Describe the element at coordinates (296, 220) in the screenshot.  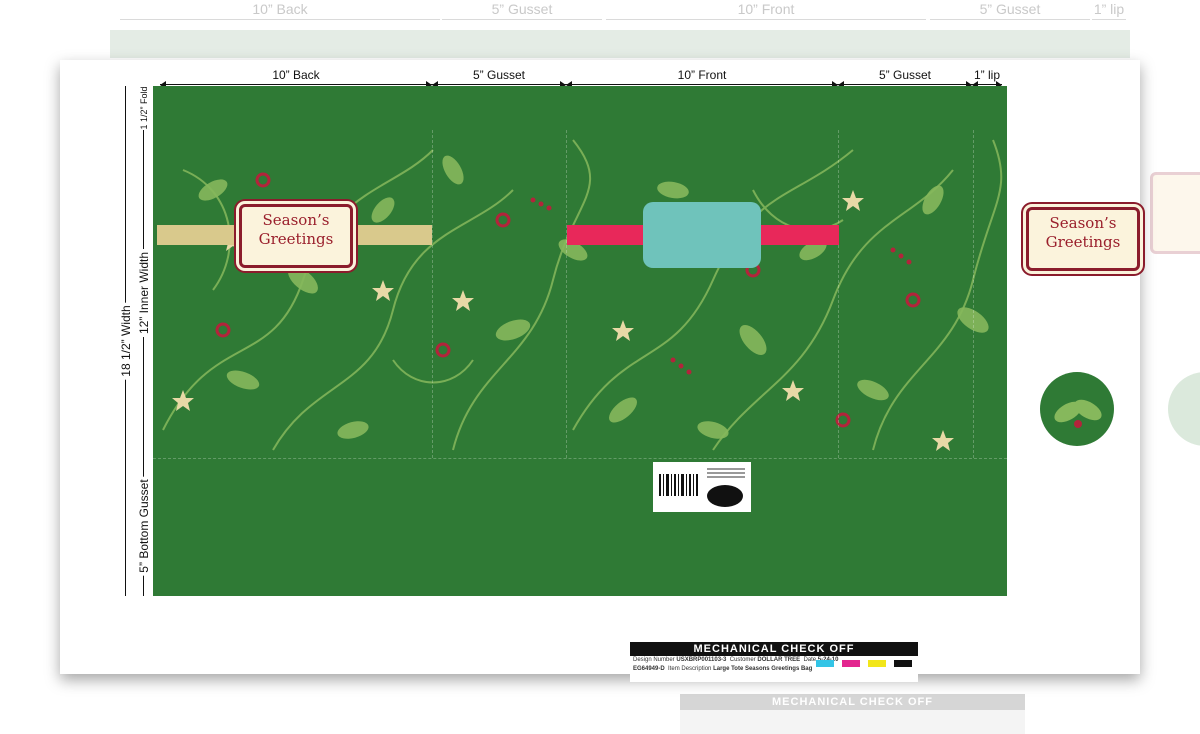
I see `label-line-1: Season’s` at that location.